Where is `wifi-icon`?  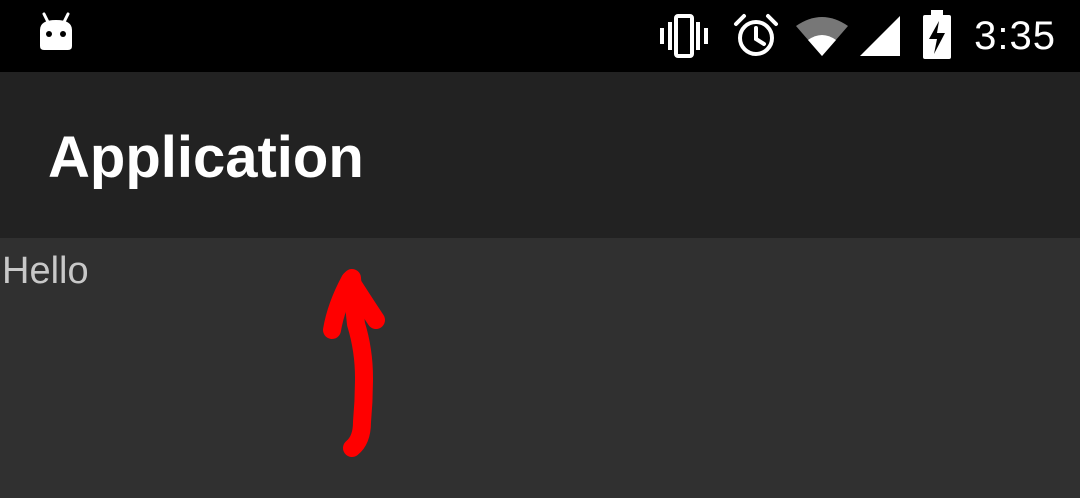
wifi-icon is located at coordinates (822, 38).